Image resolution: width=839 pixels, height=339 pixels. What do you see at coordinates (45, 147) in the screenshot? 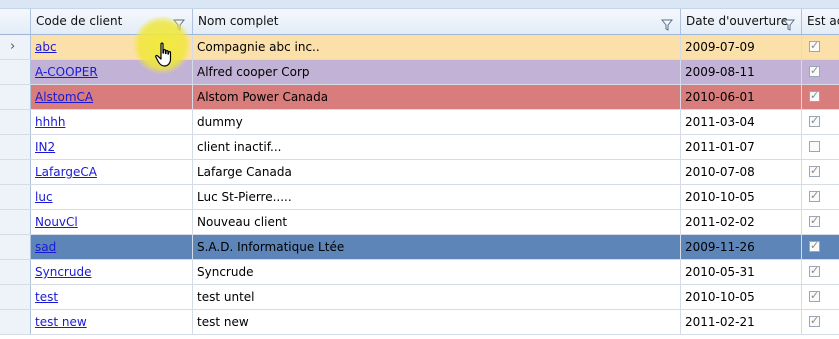
I see `client-code-link: IN2` at bounding box center [45, 147].